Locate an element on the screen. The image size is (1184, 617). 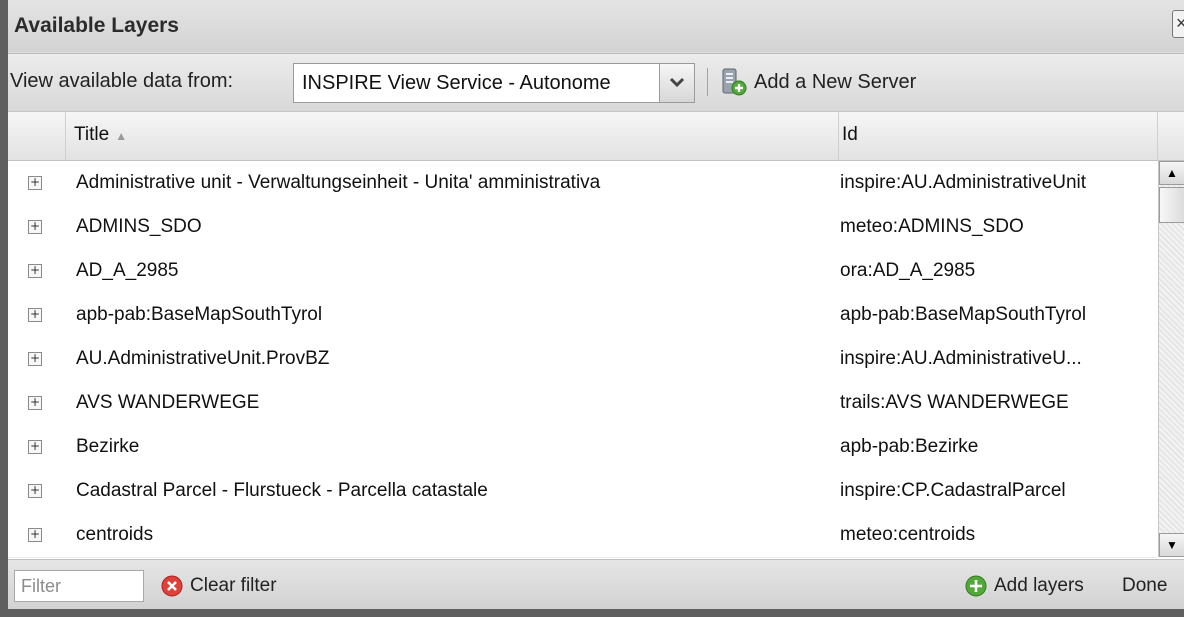
add-icon is located at coordinates (976, 586).